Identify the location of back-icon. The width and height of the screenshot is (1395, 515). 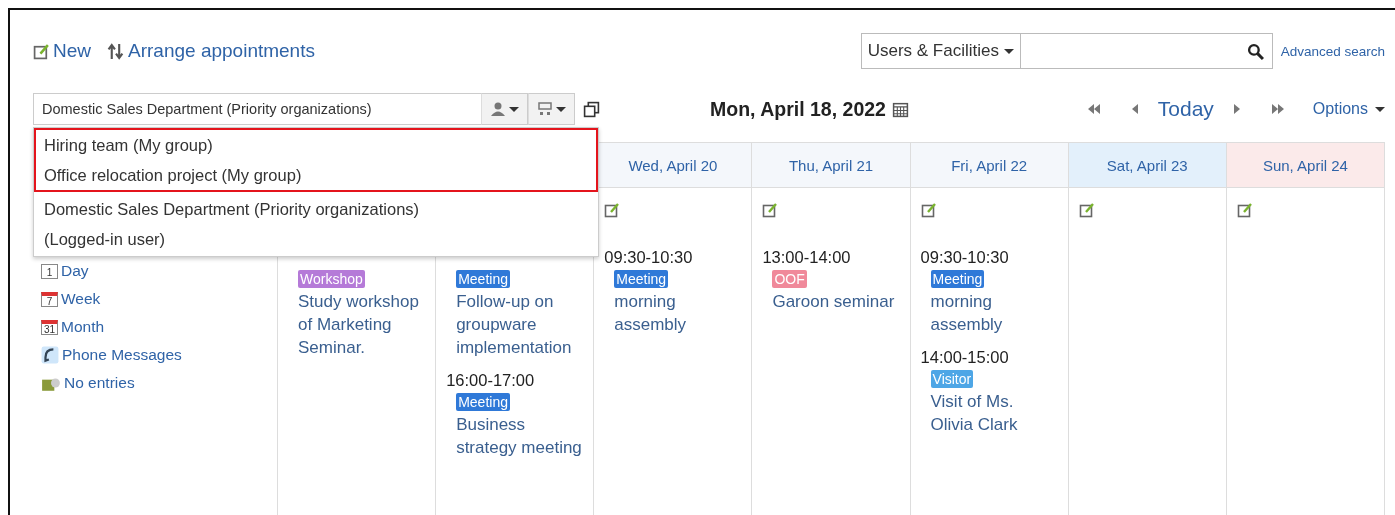
(1134, 109).